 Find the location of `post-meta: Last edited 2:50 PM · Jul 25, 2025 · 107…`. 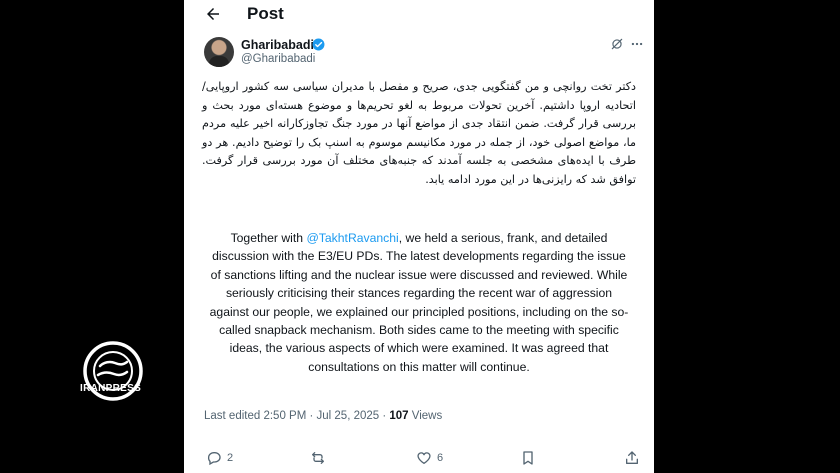

post-meta: Last edited 2:50 PM · Jul 25, 2025 · 107… is located at coordinates (323, 416).